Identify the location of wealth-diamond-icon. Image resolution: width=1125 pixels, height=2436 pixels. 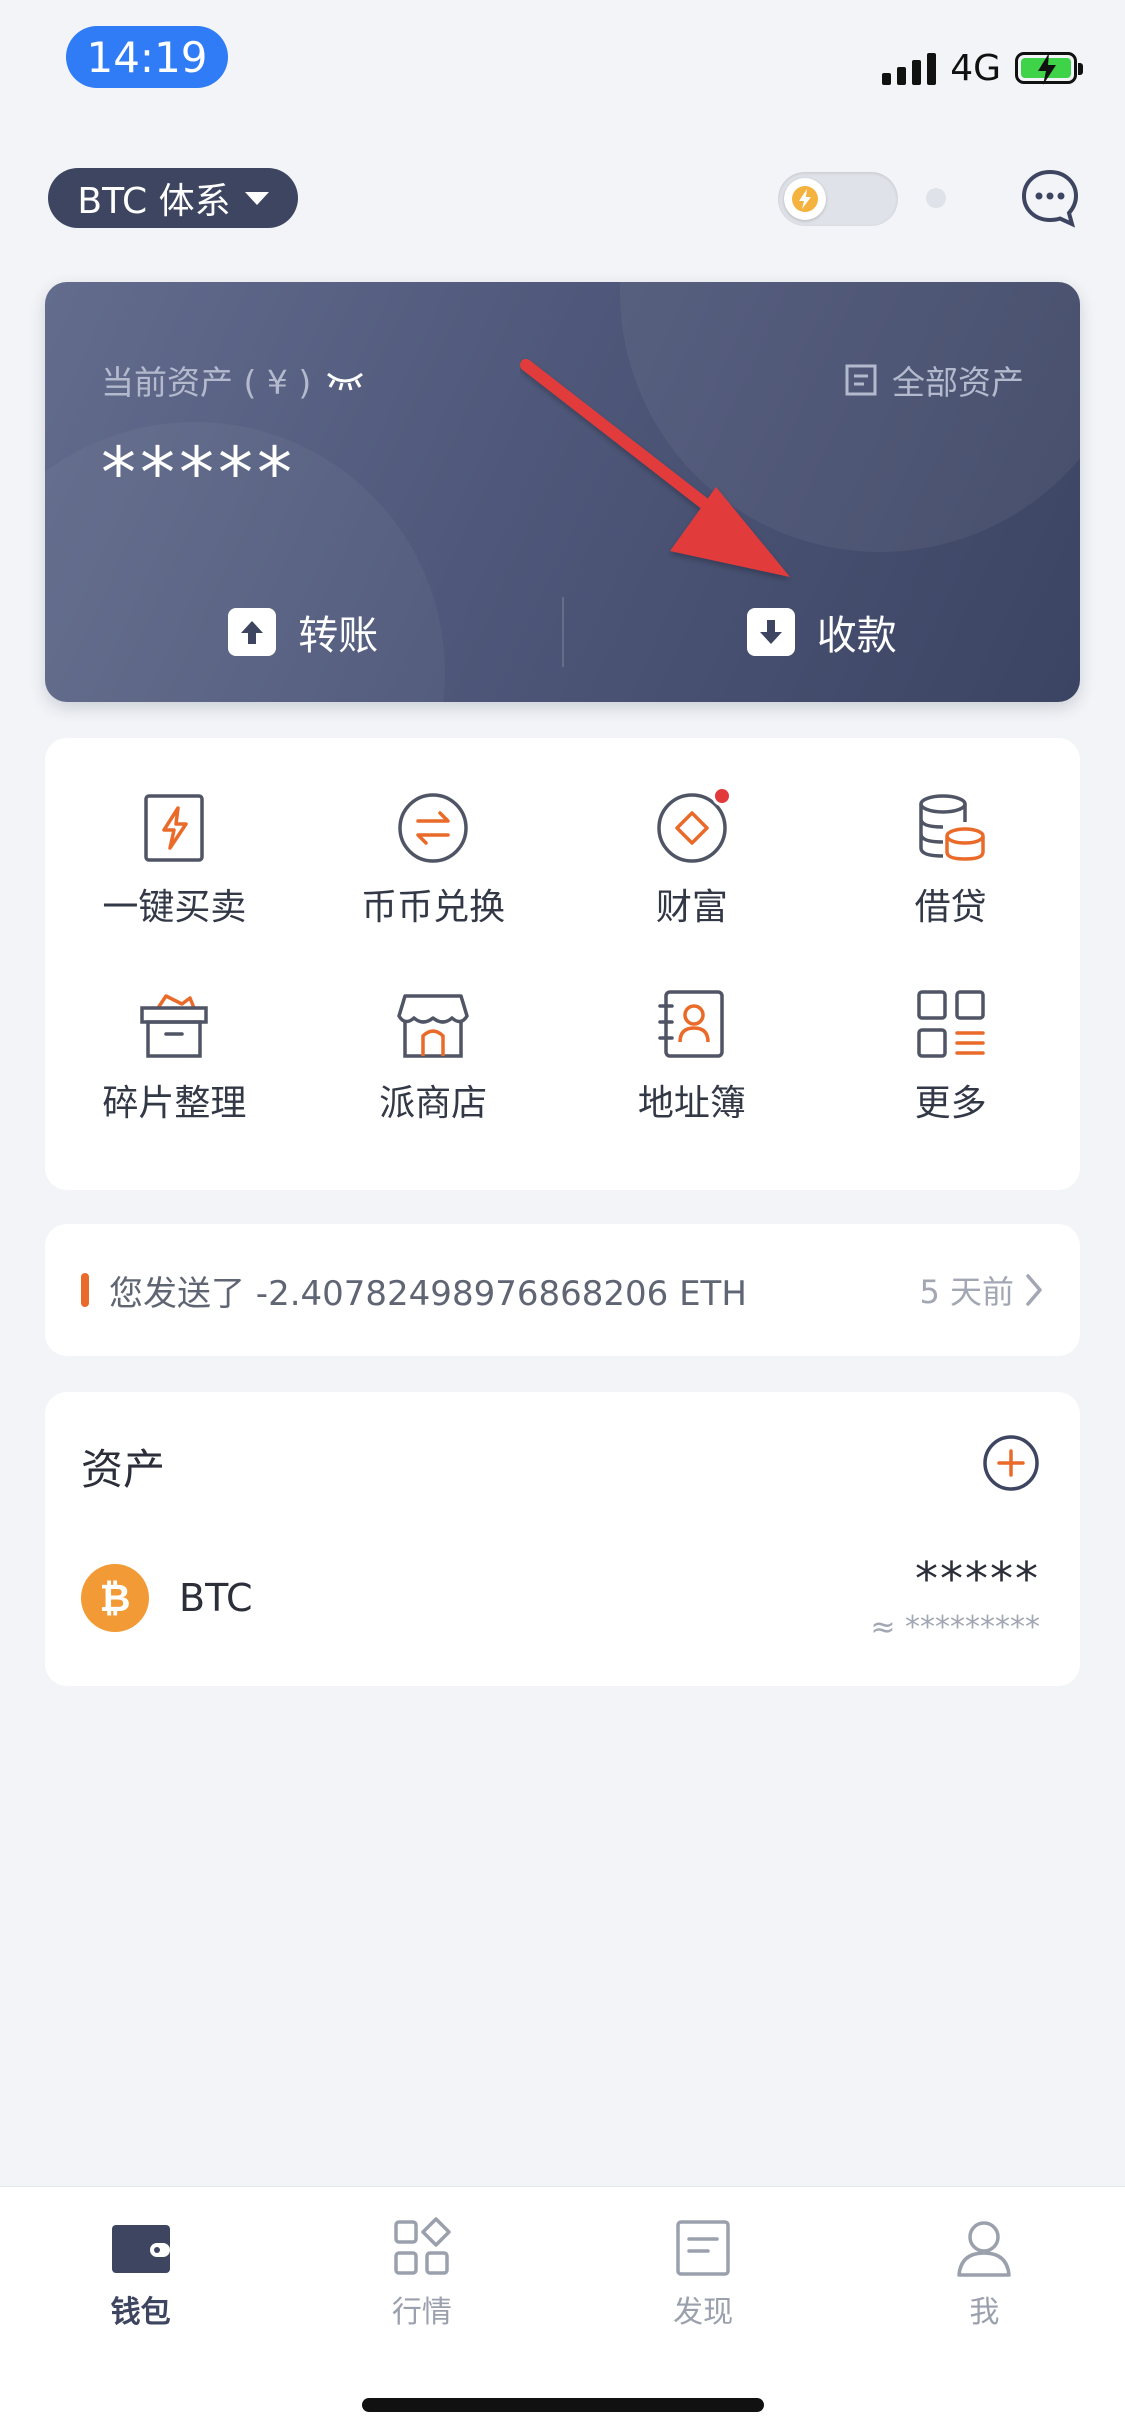
(693, 826).